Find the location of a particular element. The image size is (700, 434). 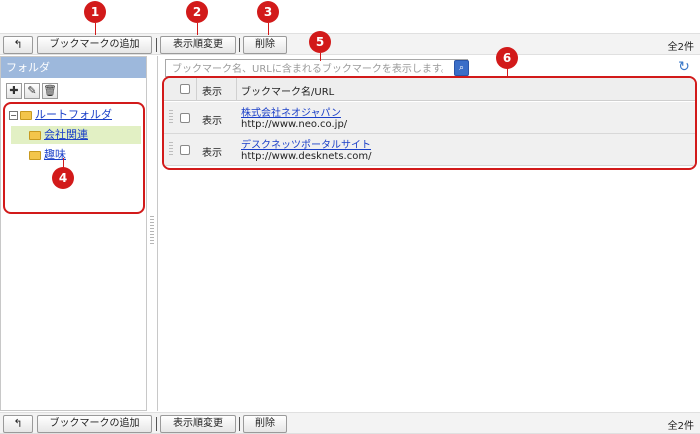

bookmark-name-link: デスクネッツポータルサイト is located at coordinates (306, 143).